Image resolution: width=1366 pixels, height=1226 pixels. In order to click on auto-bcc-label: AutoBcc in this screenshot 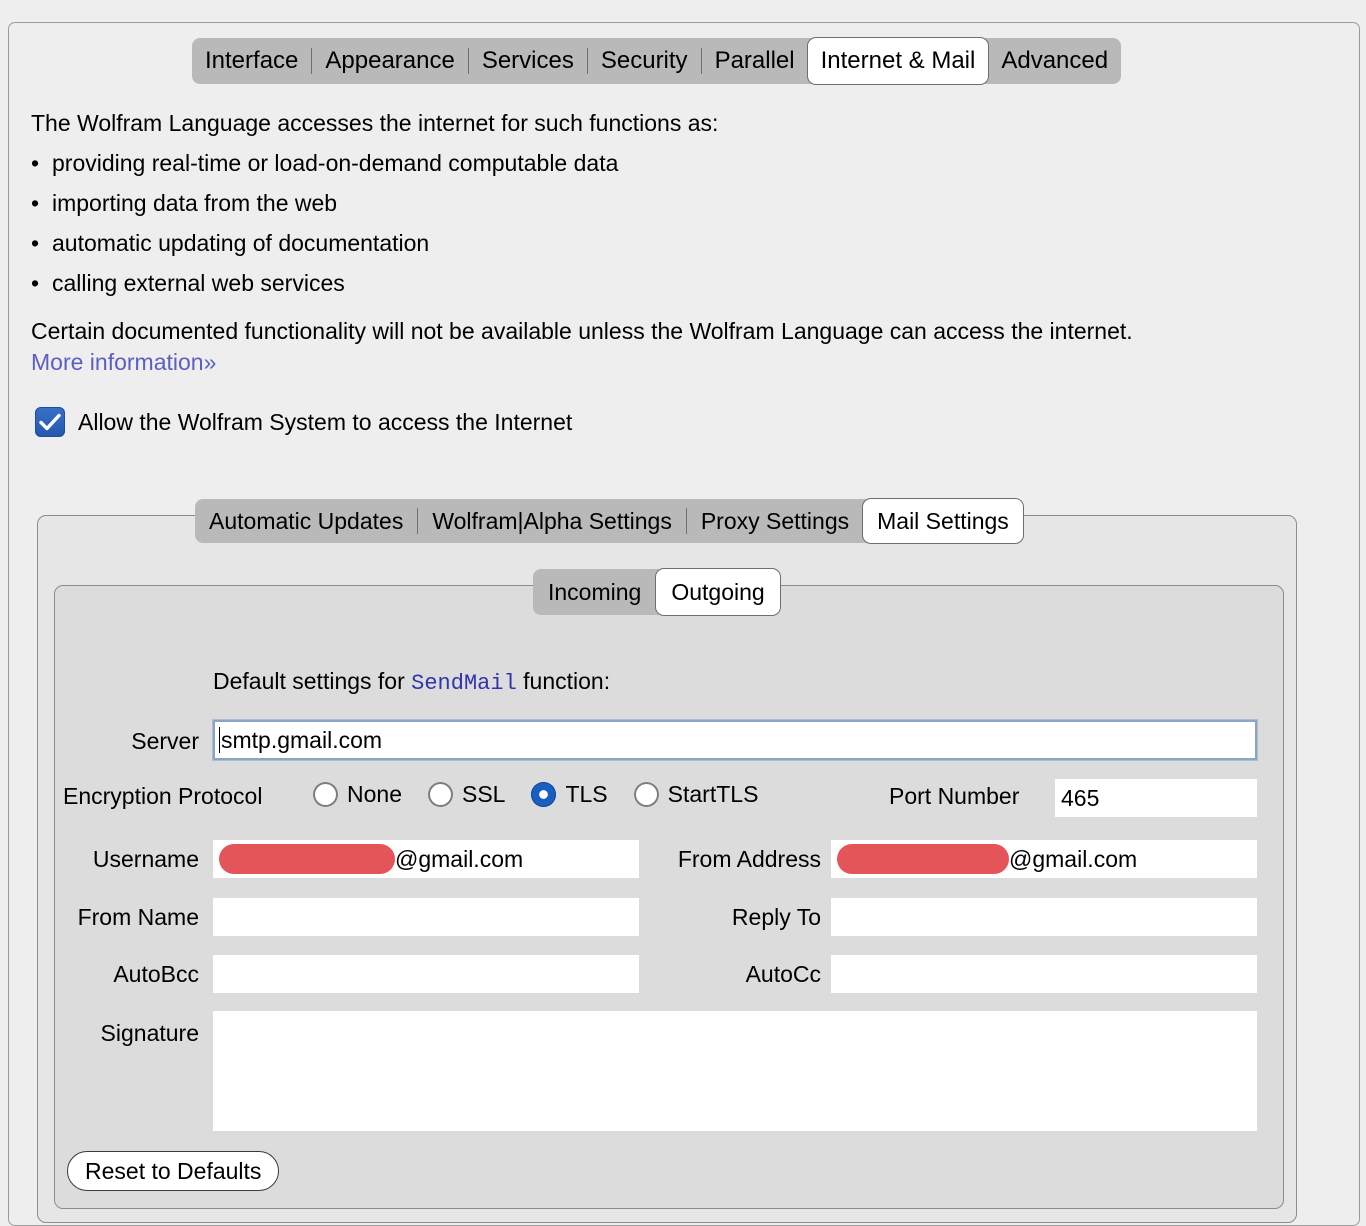, I will do `click(156, 974)`.